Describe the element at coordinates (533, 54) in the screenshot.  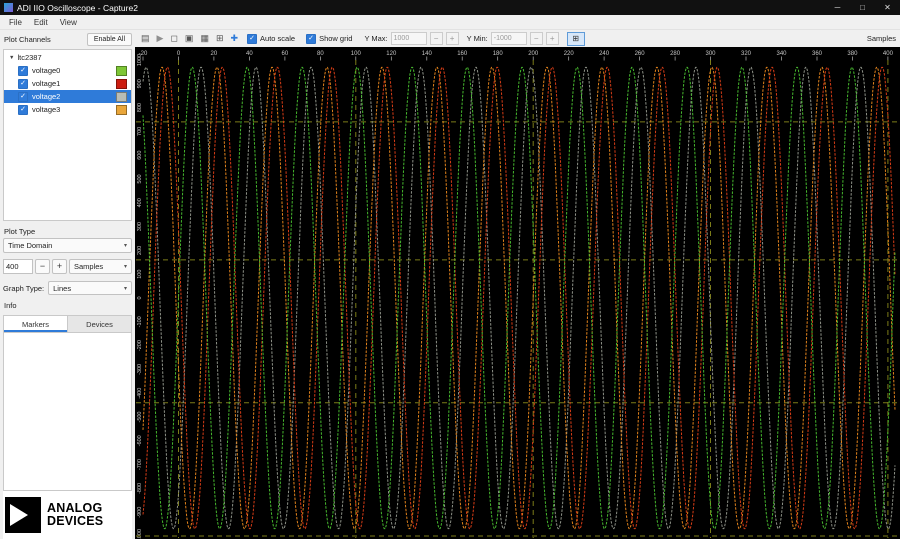
I see `x-tick-label: 200` at that location.